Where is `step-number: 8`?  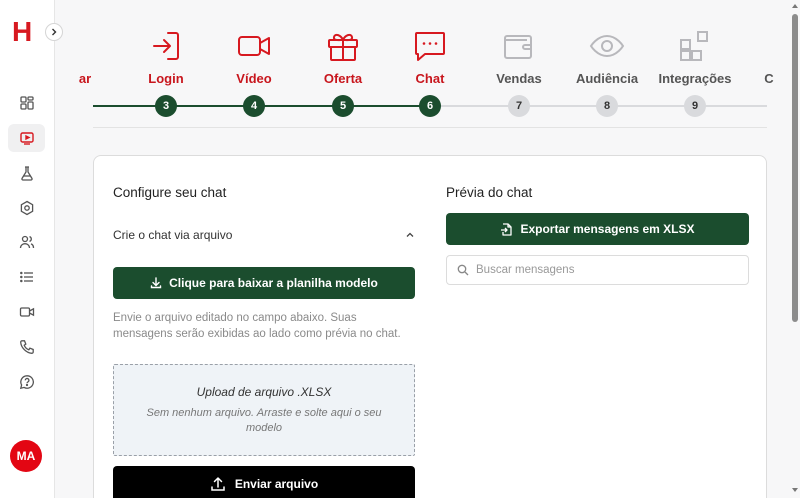 step-number: 8 is located at coordinates (607, 106).